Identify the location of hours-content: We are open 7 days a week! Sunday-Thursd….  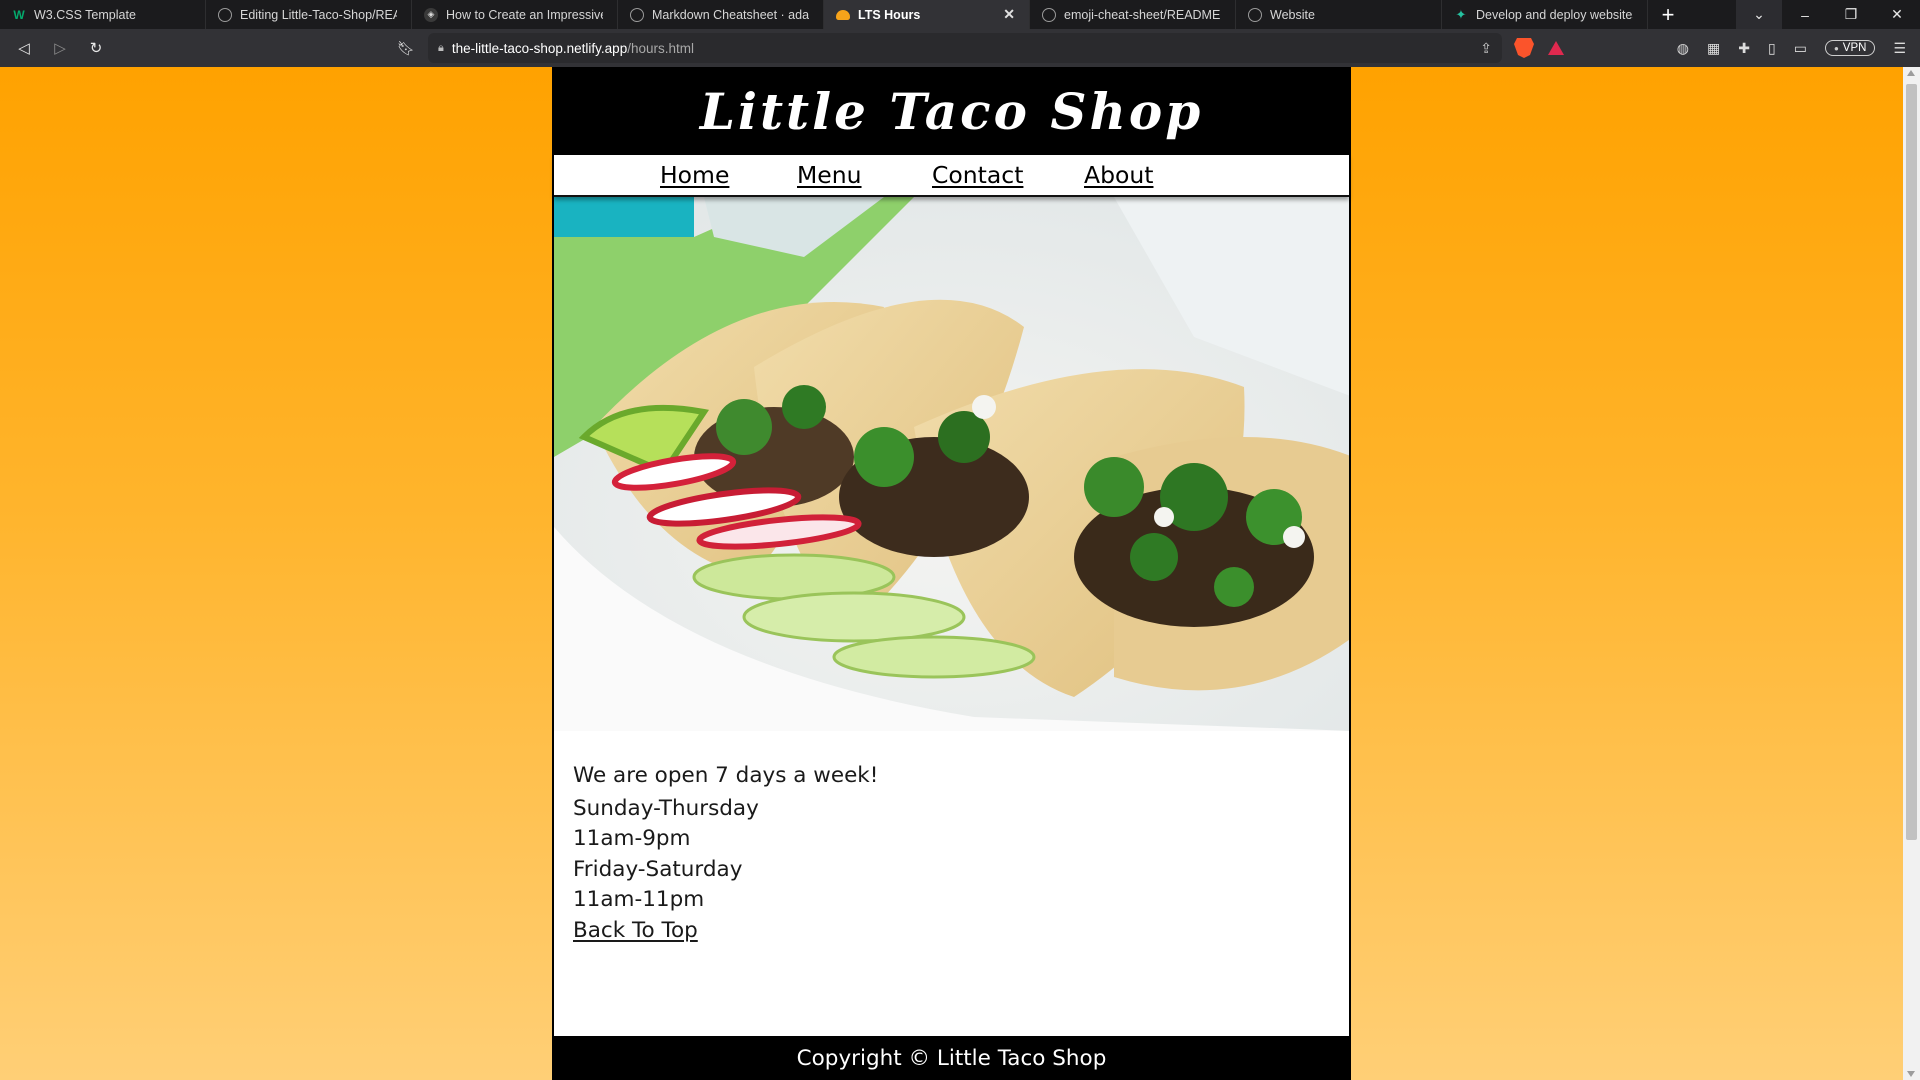
(951, 838).